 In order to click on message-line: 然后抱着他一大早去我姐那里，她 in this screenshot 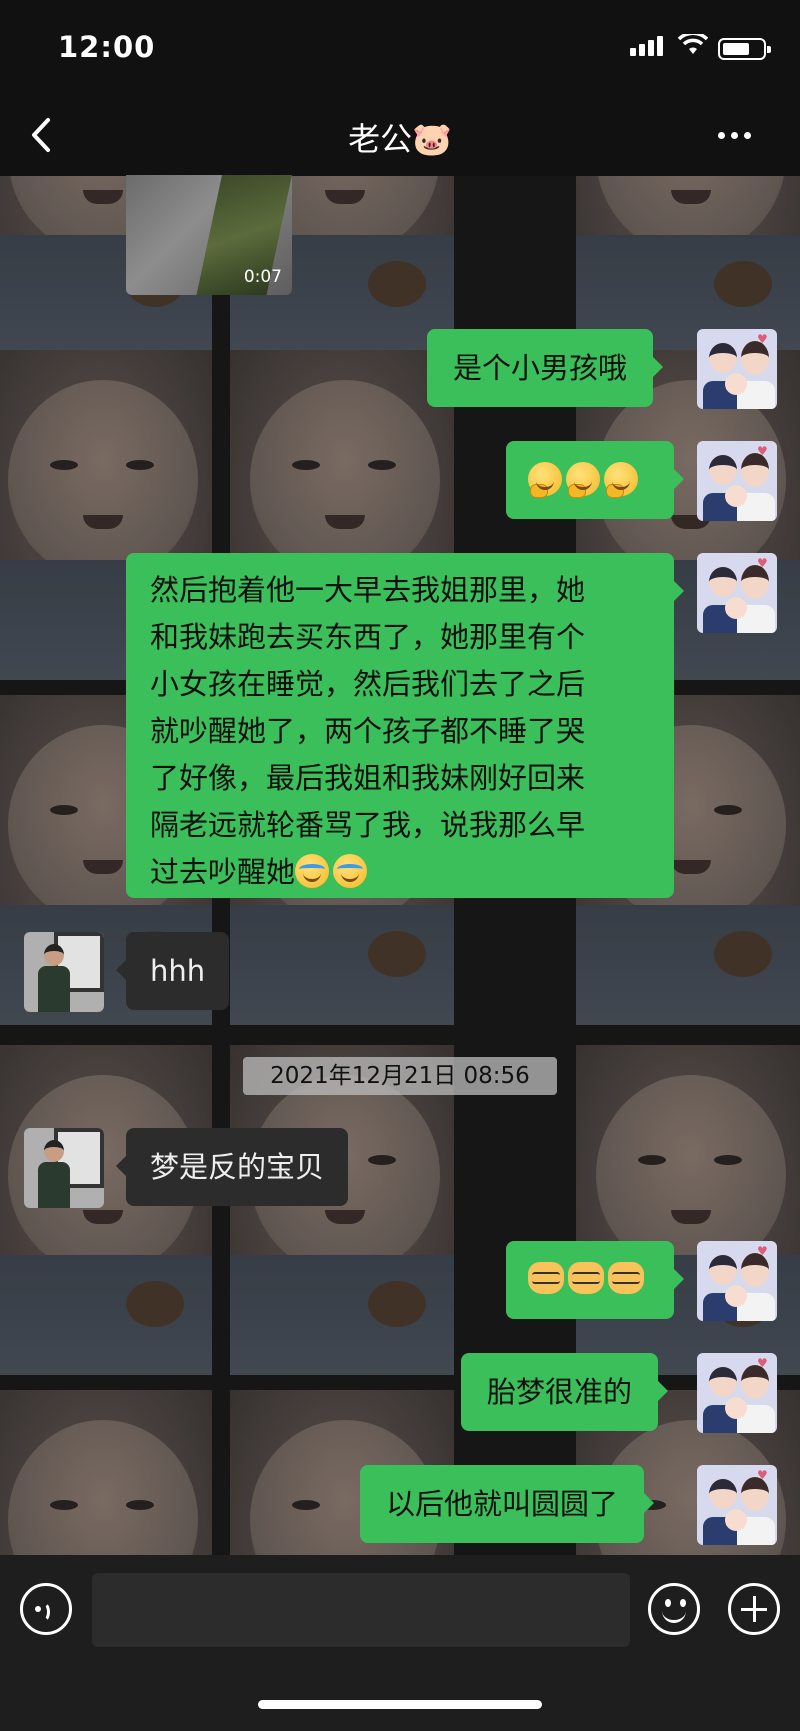, I will do `click(368, 590)`.